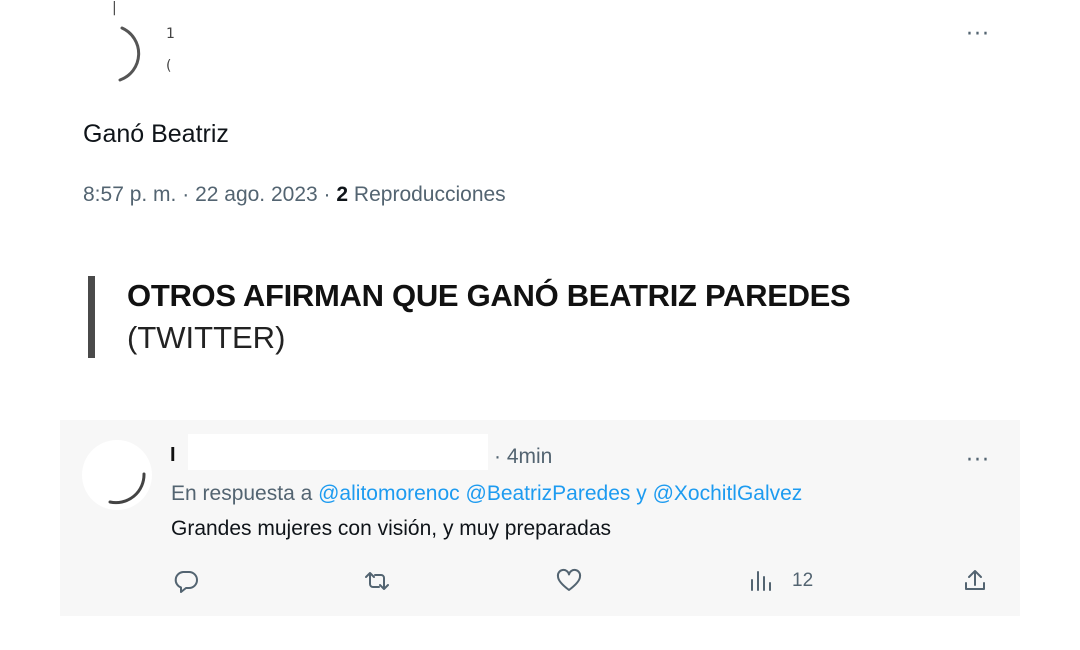 The width and height of the screenshot is (1080, 650). What do you see at coordinates (129, 194) in the screenshot?
I see `tweet-time: 8:57 p. m.` at bounding box center [129, 194].